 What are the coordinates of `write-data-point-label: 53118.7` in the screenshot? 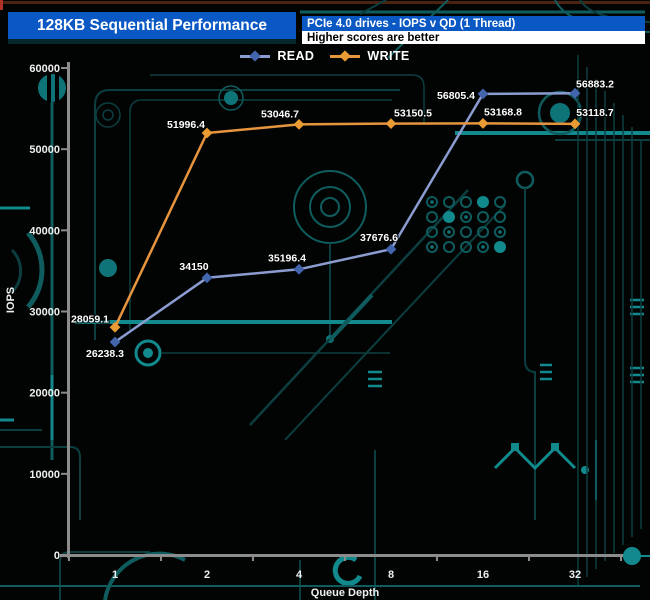 It's located at (595, 113).